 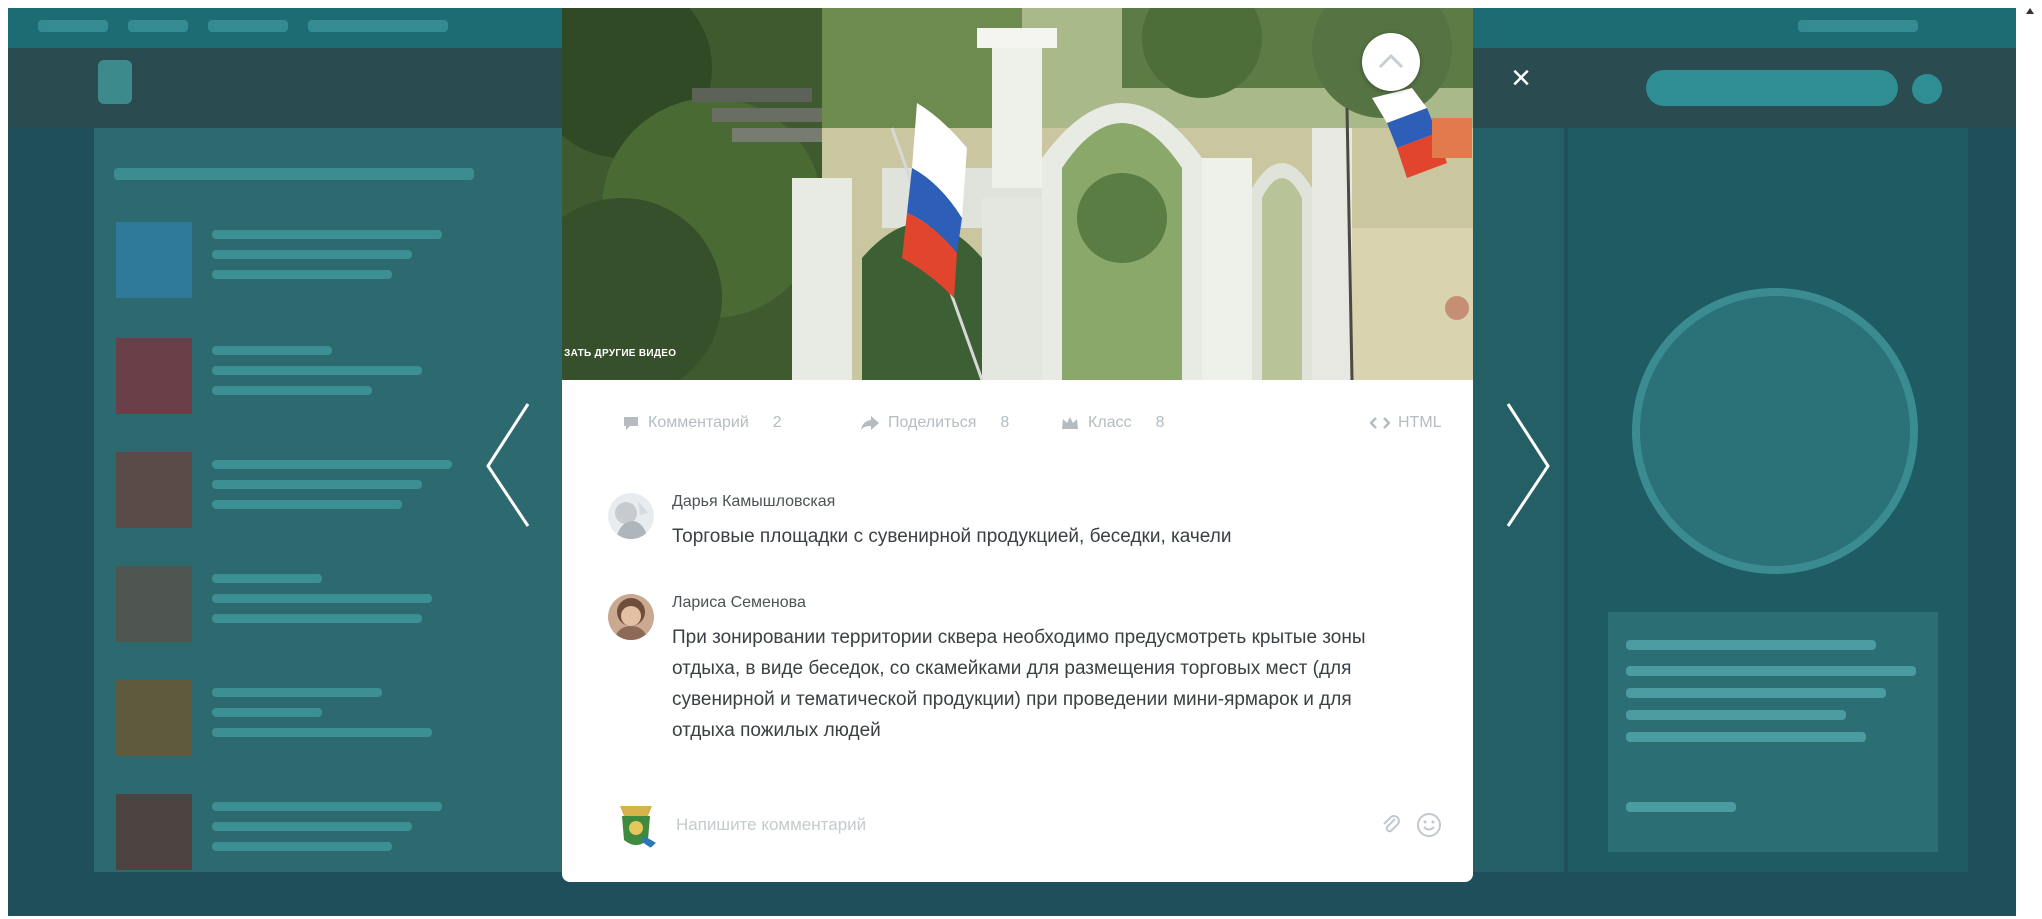 I want to click on video-actions-bar: Комментарий 2 Поделиться 8 Класс 8 HTML, so click(x=1032, y=429).